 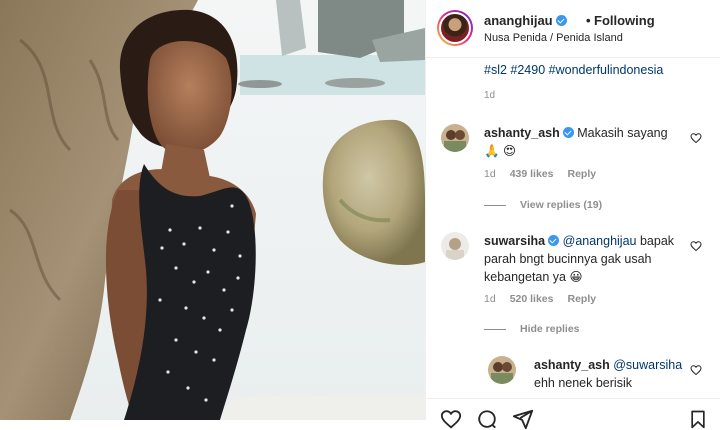 What do you see at coordinates (518, 20) in the screenshot?
I see `author-username-text: ananghijau` at bounding box center [518, 20].